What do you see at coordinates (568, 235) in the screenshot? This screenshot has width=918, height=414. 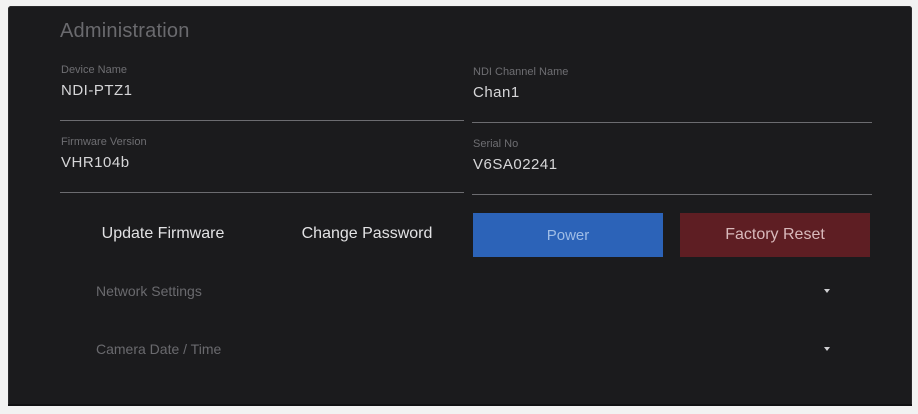 I see `power-button: Power` at bounding box center [568, 235].